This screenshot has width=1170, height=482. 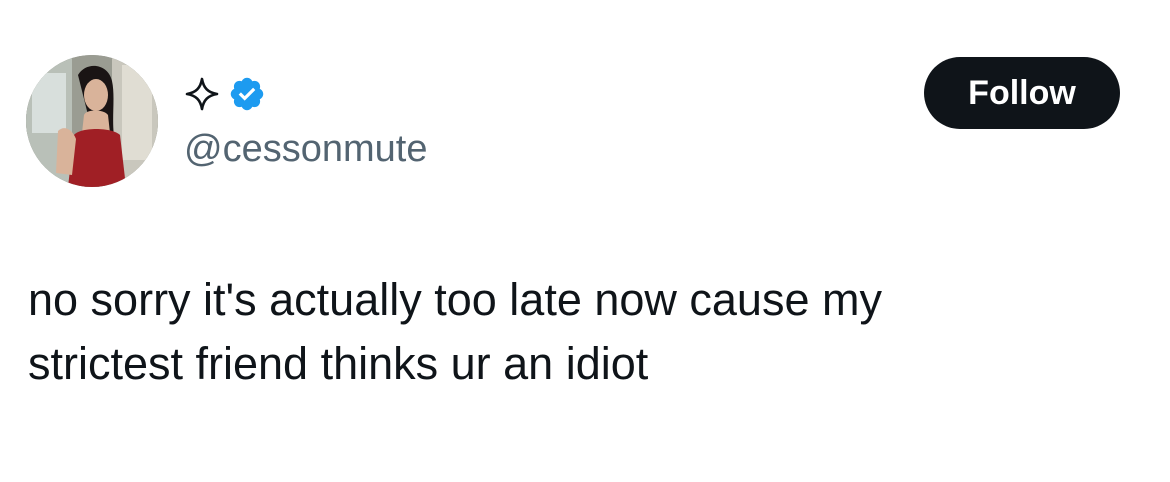 I want to click on author-name-row, so click(x=225, y=94).